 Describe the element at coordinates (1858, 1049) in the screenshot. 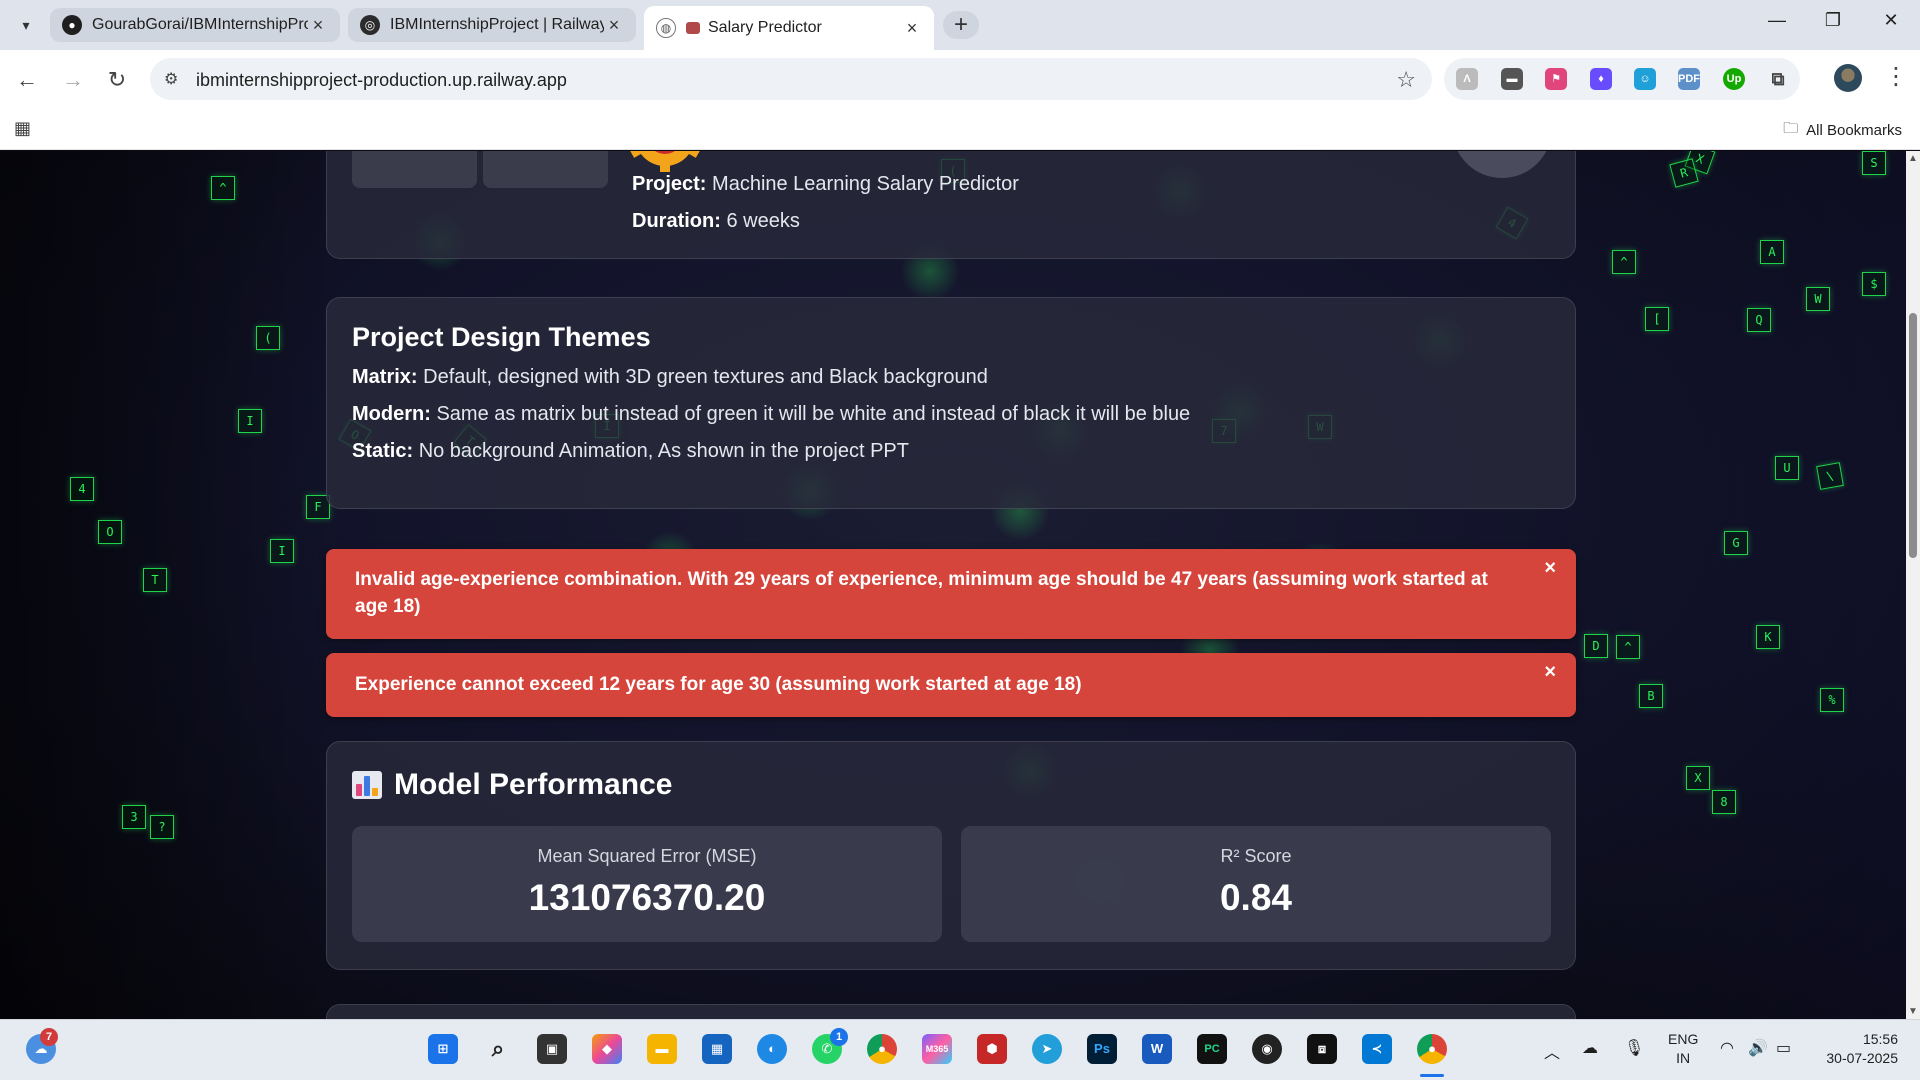

I see `clock: 15:56 30-07-2025` at that location.